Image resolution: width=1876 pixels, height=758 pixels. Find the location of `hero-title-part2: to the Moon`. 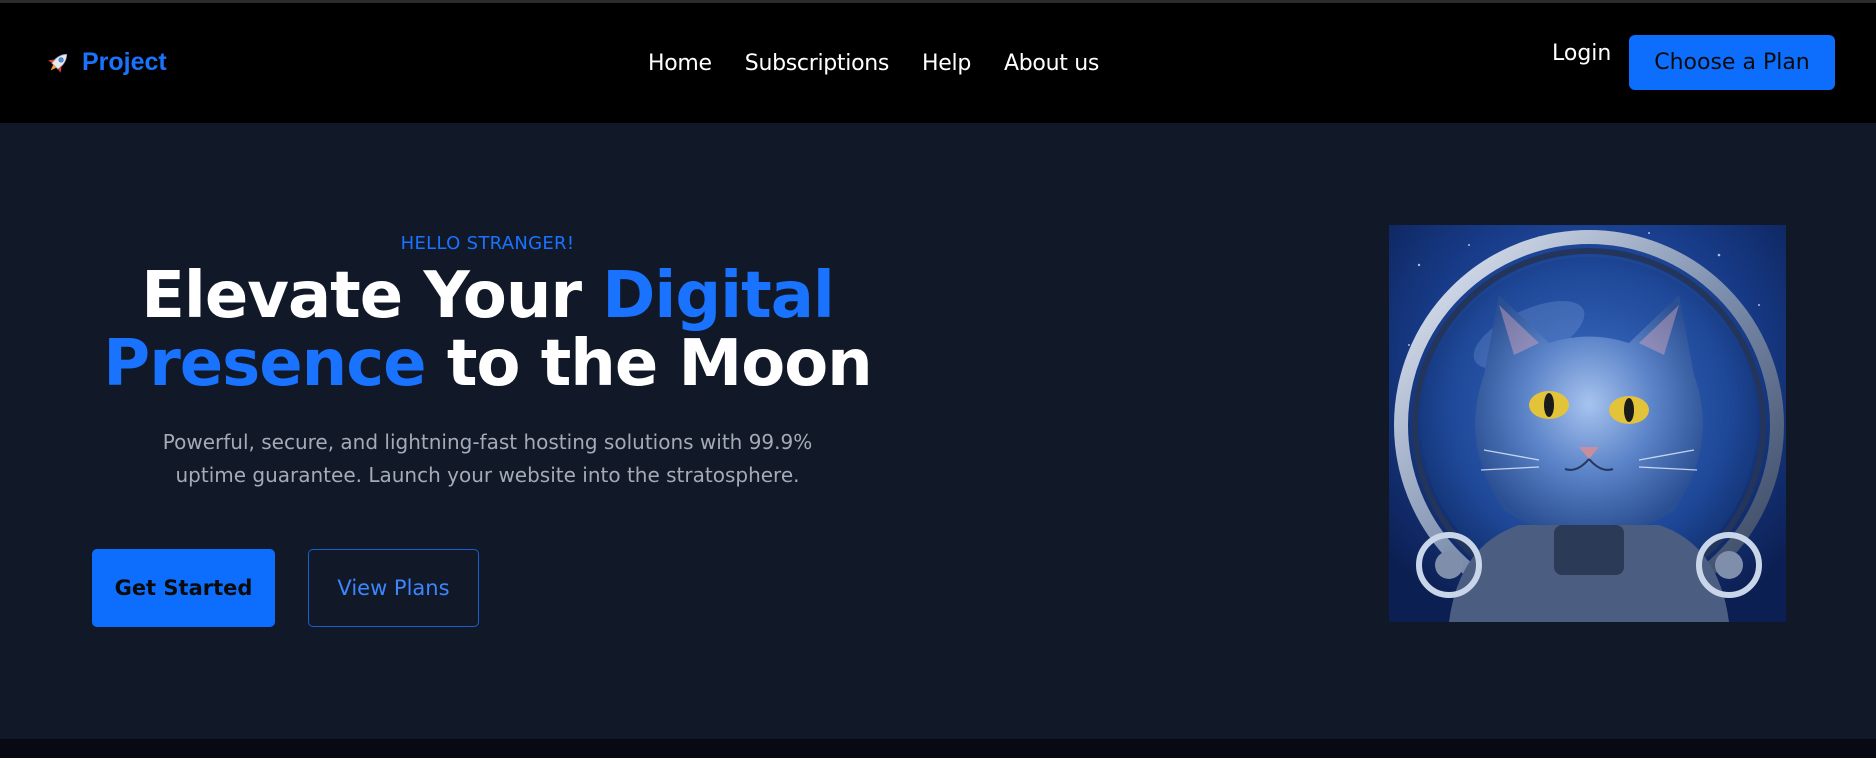

hero-title-part2: to the Moon is located at coordinates (649, 364).